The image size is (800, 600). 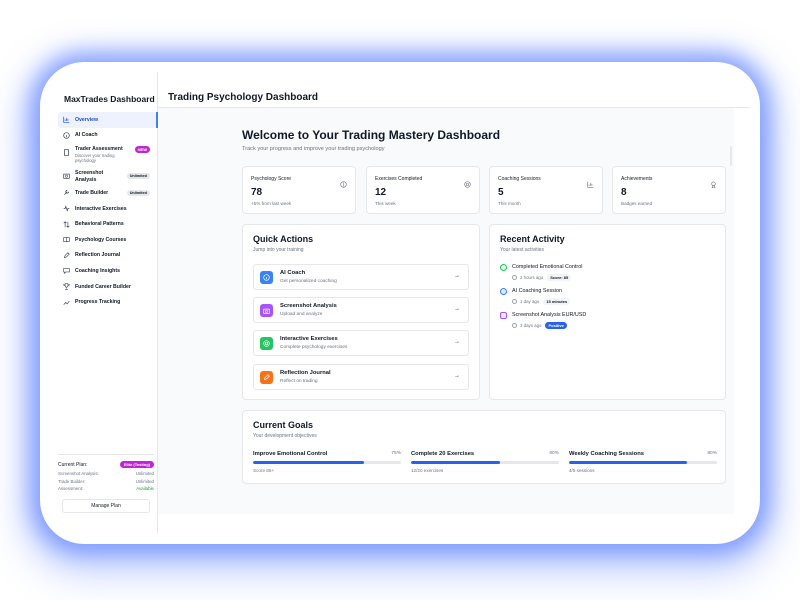 I want to click on sidebar-item-progress-tracking: Progress Tracking, so click(x=107, y=302).